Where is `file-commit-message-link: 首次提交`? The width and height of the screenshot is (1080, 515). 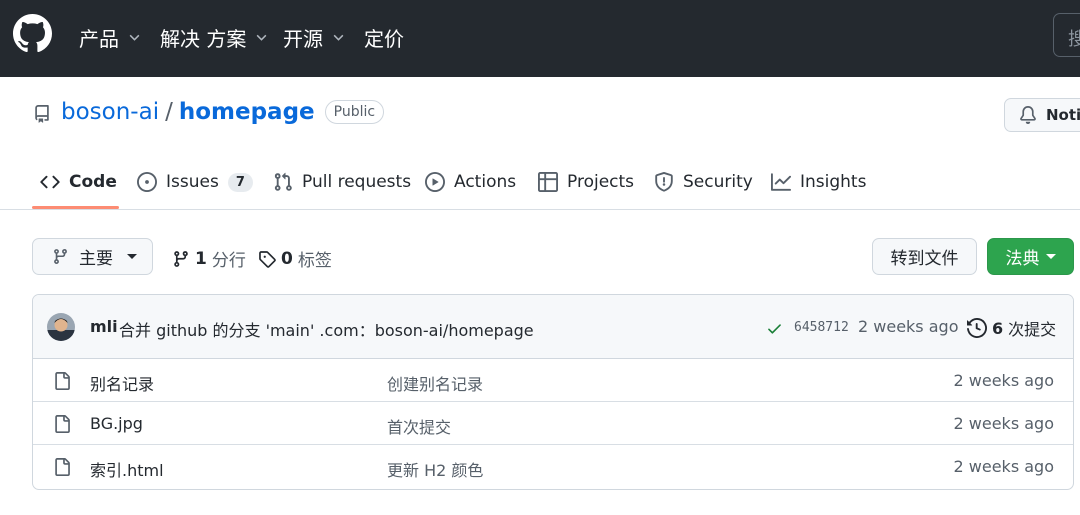
file-commit-message-link: 首次提交 is located at coordinates (419, 426).